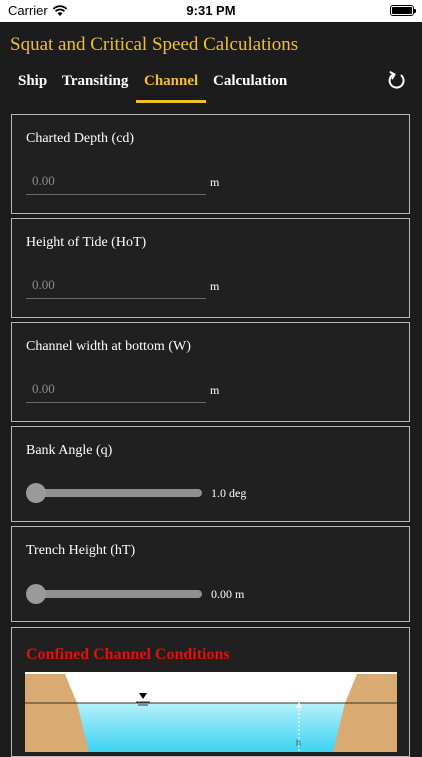 This screenshot has height=757, width=422. What do you see at coordinates (128, 654) in the screenshot?
I see `confined-channel-title: Confined Channel Conditions` at bounding box center [128, 654].